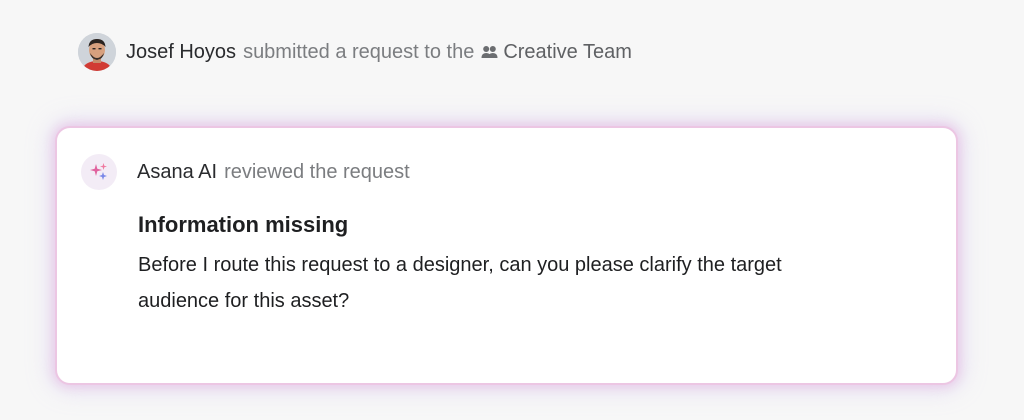 The width and height of the screenshot is (1024, 420). What do you see at coordinates (243, 224) in the screenshot?
I see `ai-review-title: Information missing` at bounding box center [243, 224].